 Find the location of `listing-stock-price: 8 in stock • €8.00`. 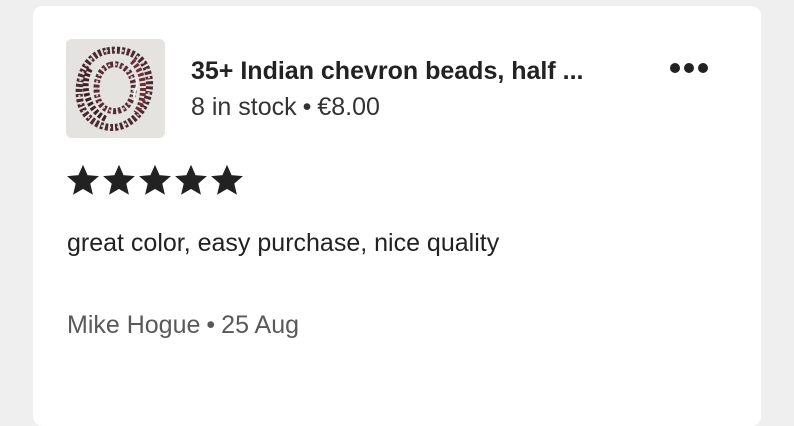

listing-stock-price: 8 in stock • €8.00 is located at coordinates (285, 107).